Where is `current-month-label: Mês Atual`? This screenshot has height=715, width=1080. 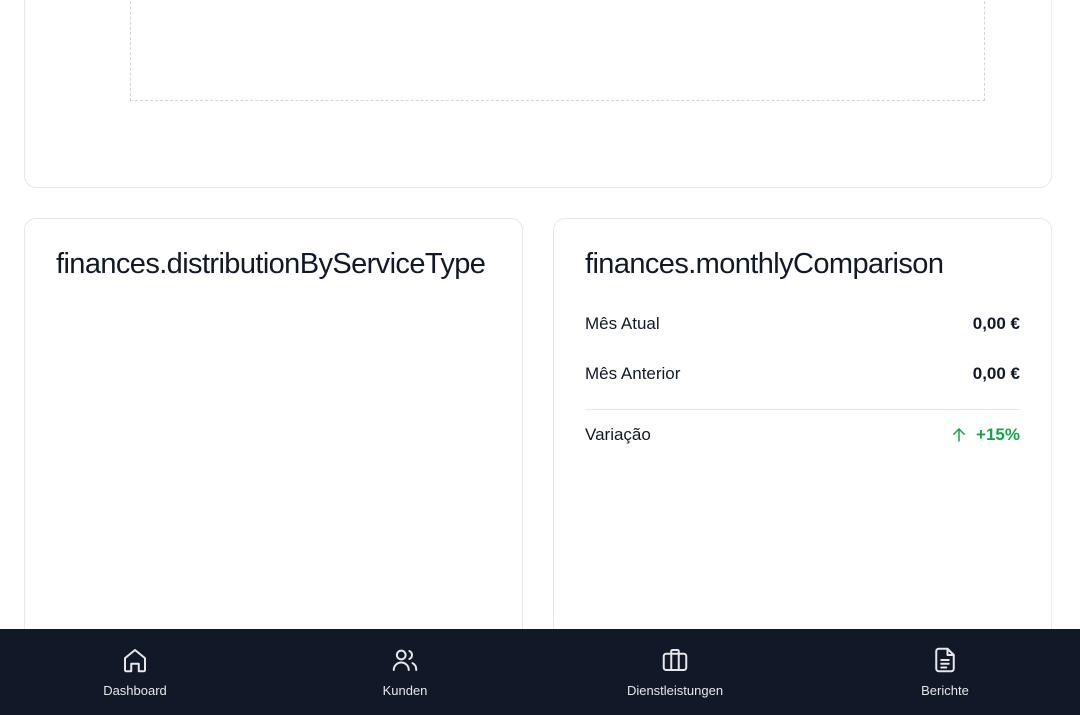
current-month-label: Mês Atual is located at coordinates (622, 323).